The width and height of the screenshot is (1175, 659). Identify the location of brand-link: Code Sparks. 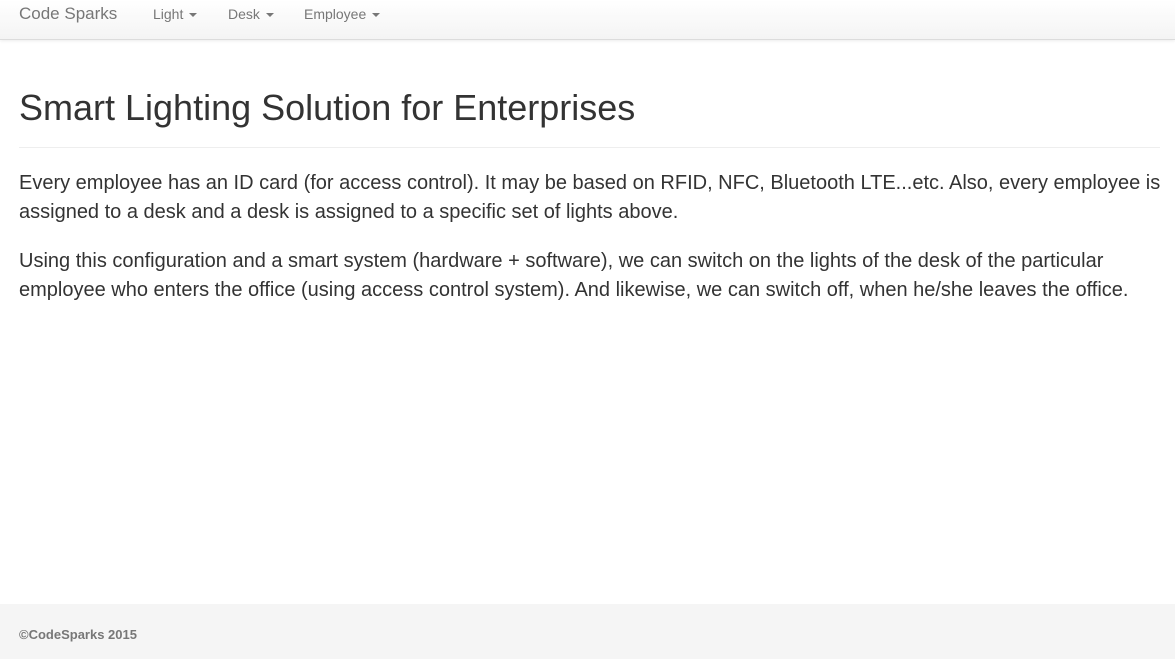
(68, 14).